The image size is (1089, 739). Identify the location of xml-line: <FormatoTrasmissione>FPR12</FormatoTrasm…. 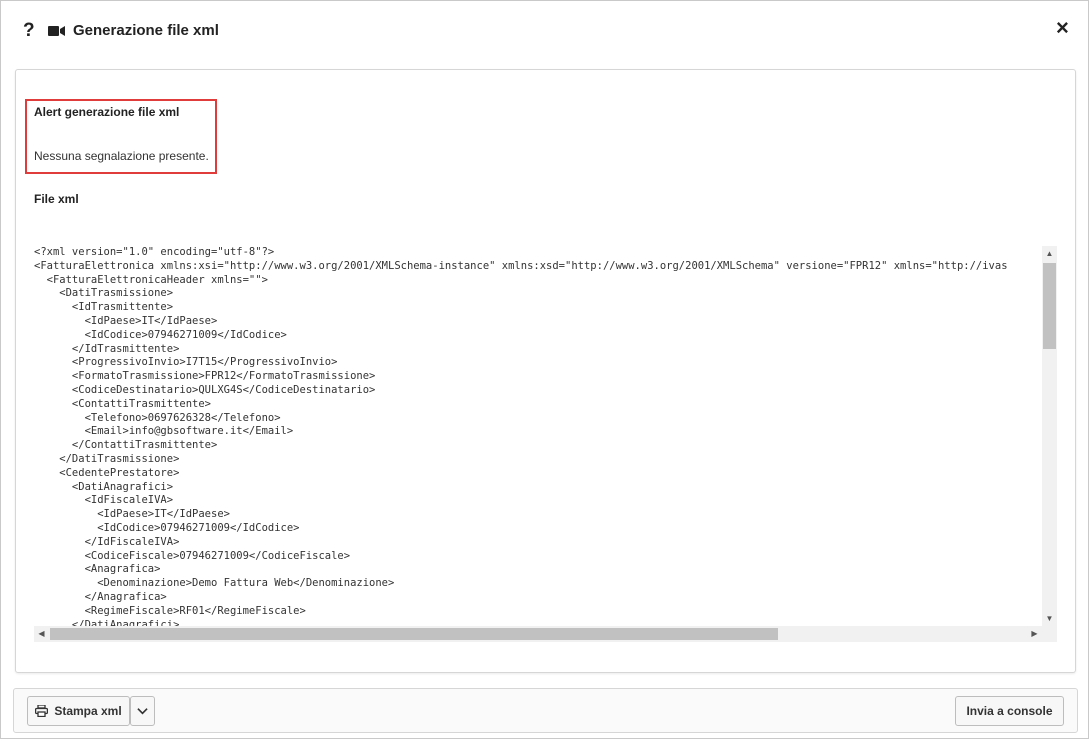
(205, 376).